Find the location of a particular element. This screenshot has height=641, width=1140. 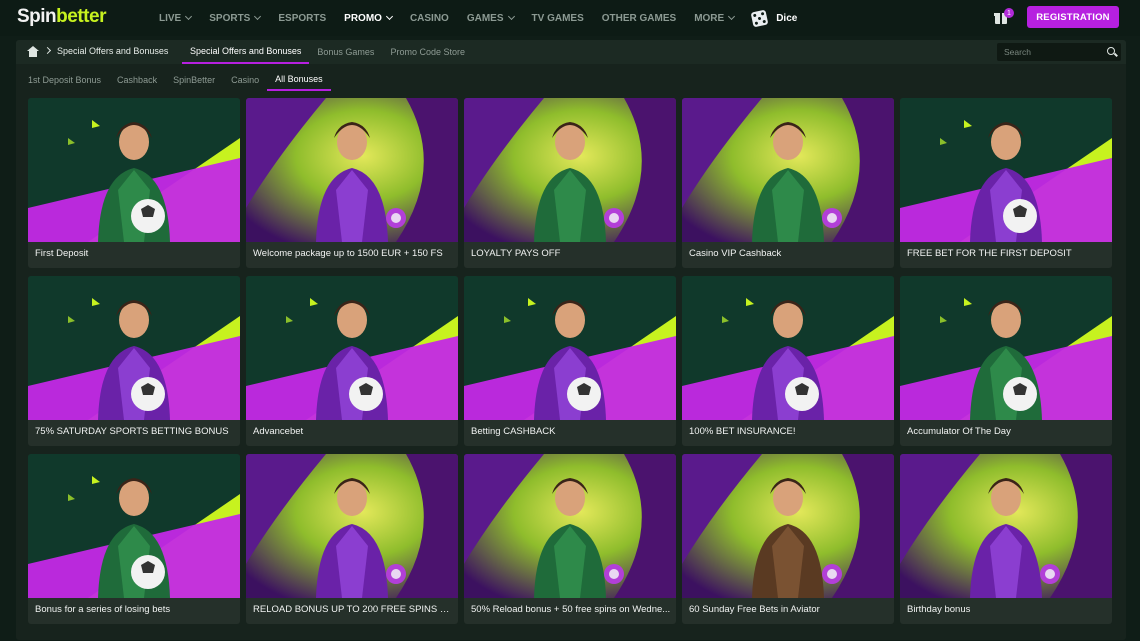

bonus-card: Casino VIP Cashback is located at coordinates (788, 183).